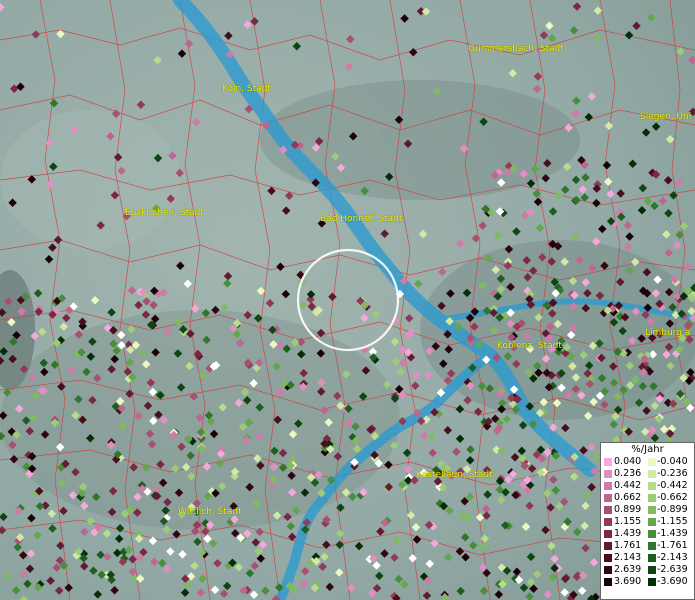  What do you see at coordinates (672, 521) in the screenshot?
I see `legend-label-negative: -1.155` at bounding box center [672, 521].